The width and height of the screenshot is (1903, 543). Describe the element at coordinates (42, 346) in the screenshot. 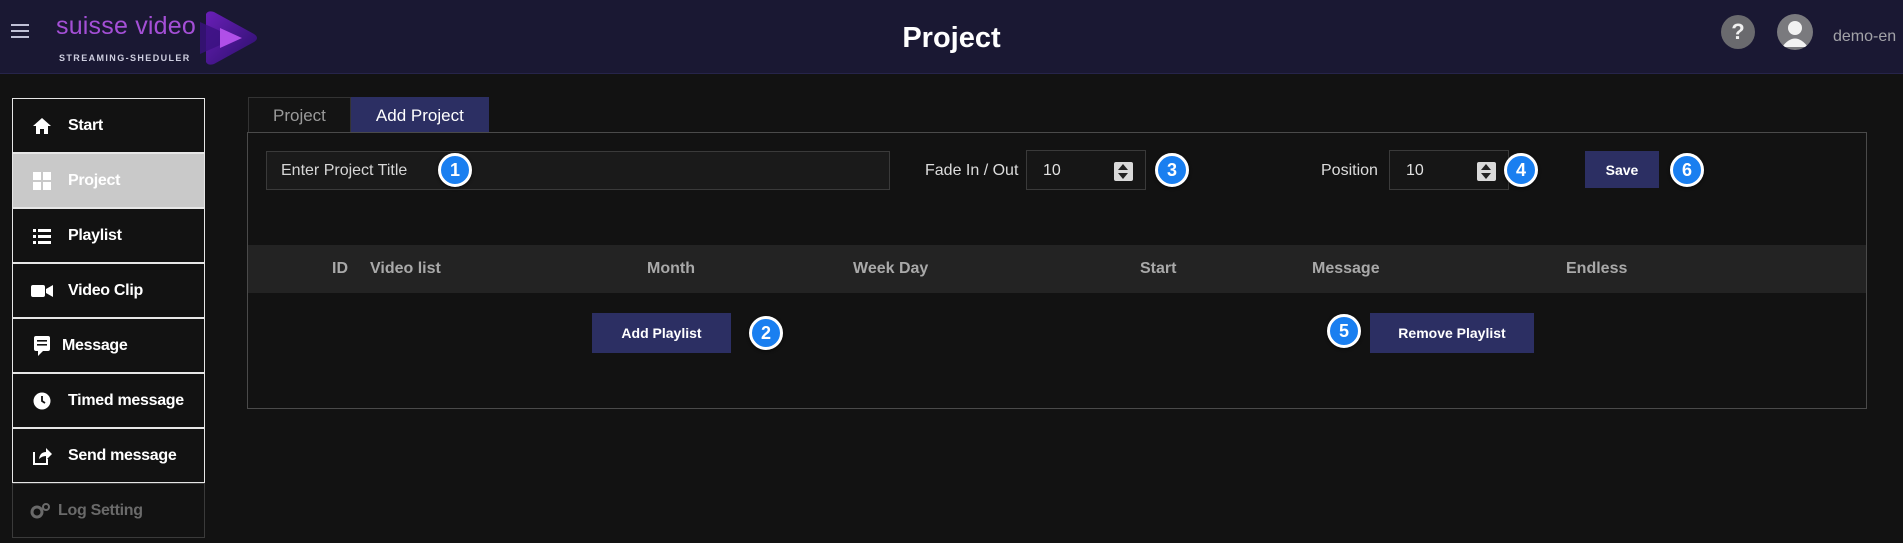

I see `message-icon` at that location.